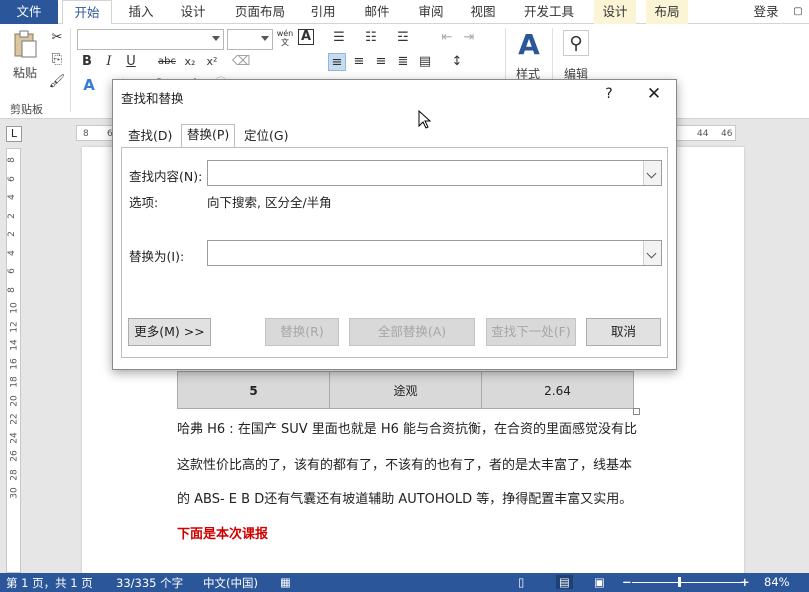 The width and height of the screenshot is (809, 592). Describe the element at coordinates (250, 39) in the screenshot. I see `font-size-combo` at that location.